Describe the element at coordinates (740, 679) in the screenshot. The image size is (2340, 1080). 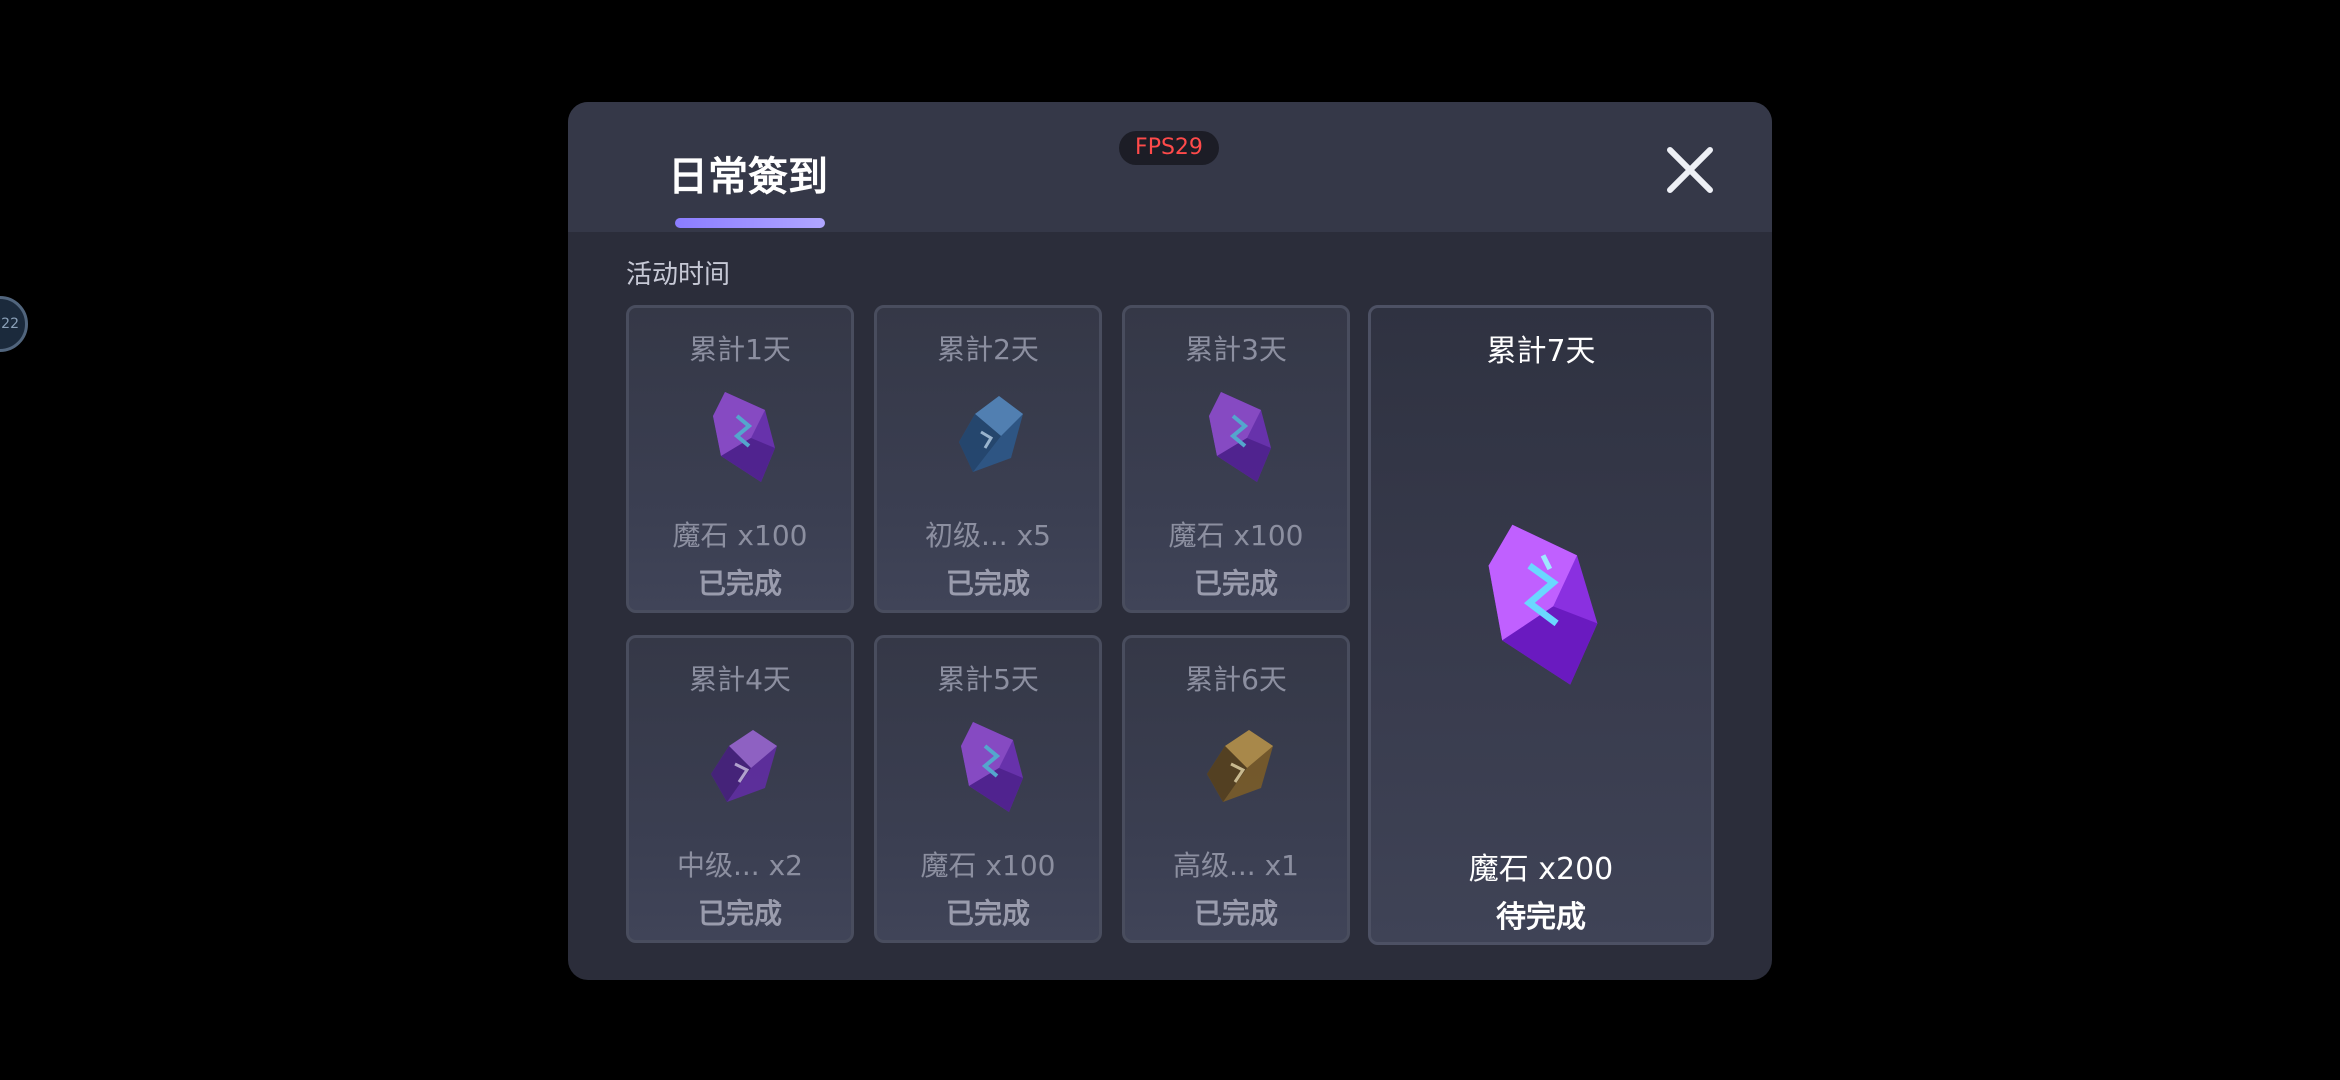
I see `day-label: 累計4天` at that location.